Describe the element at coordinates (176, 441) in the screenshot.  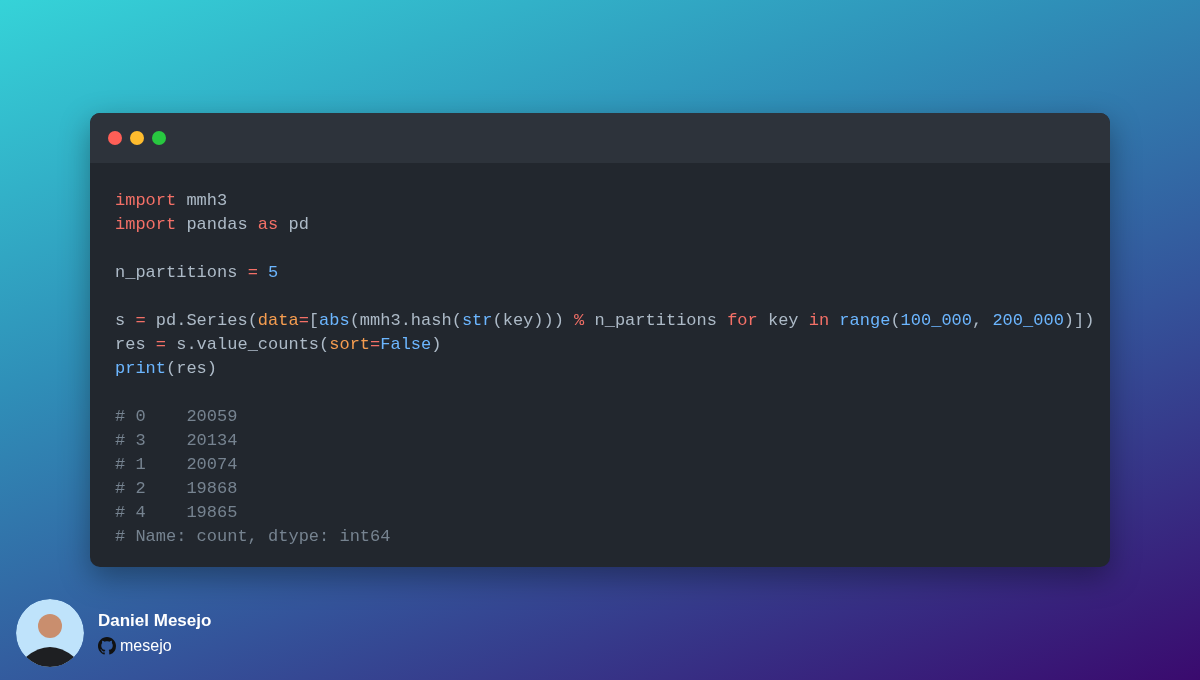
I see `code-comment: # 3 20134` at that location.